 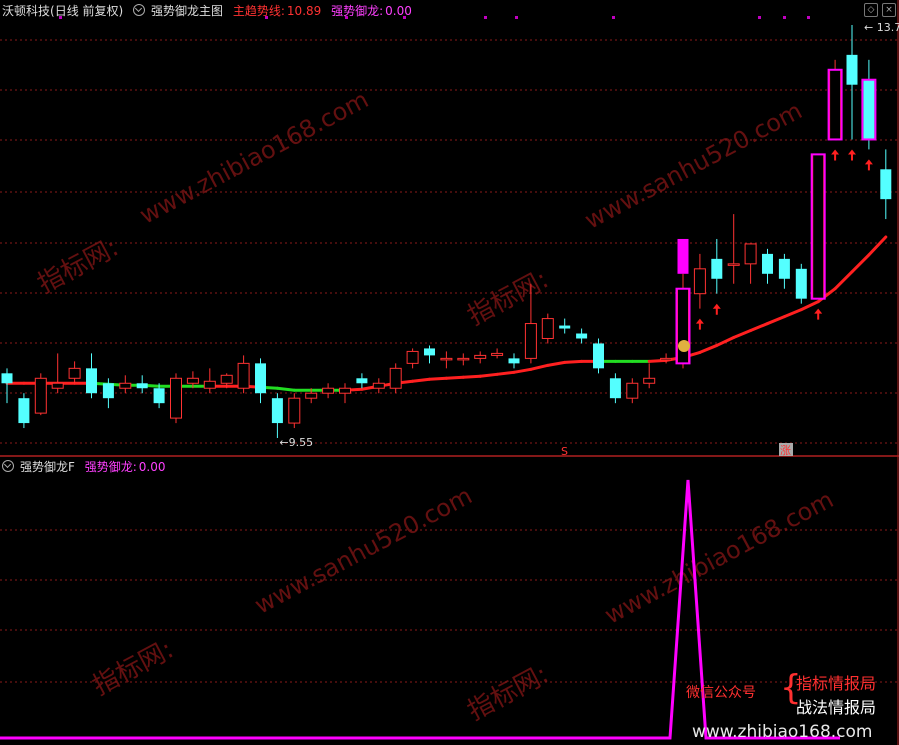 What do you see at coordinates (564, 451) in the screenshot?
I see `s-marker: S` at bounding box center [564, 451].